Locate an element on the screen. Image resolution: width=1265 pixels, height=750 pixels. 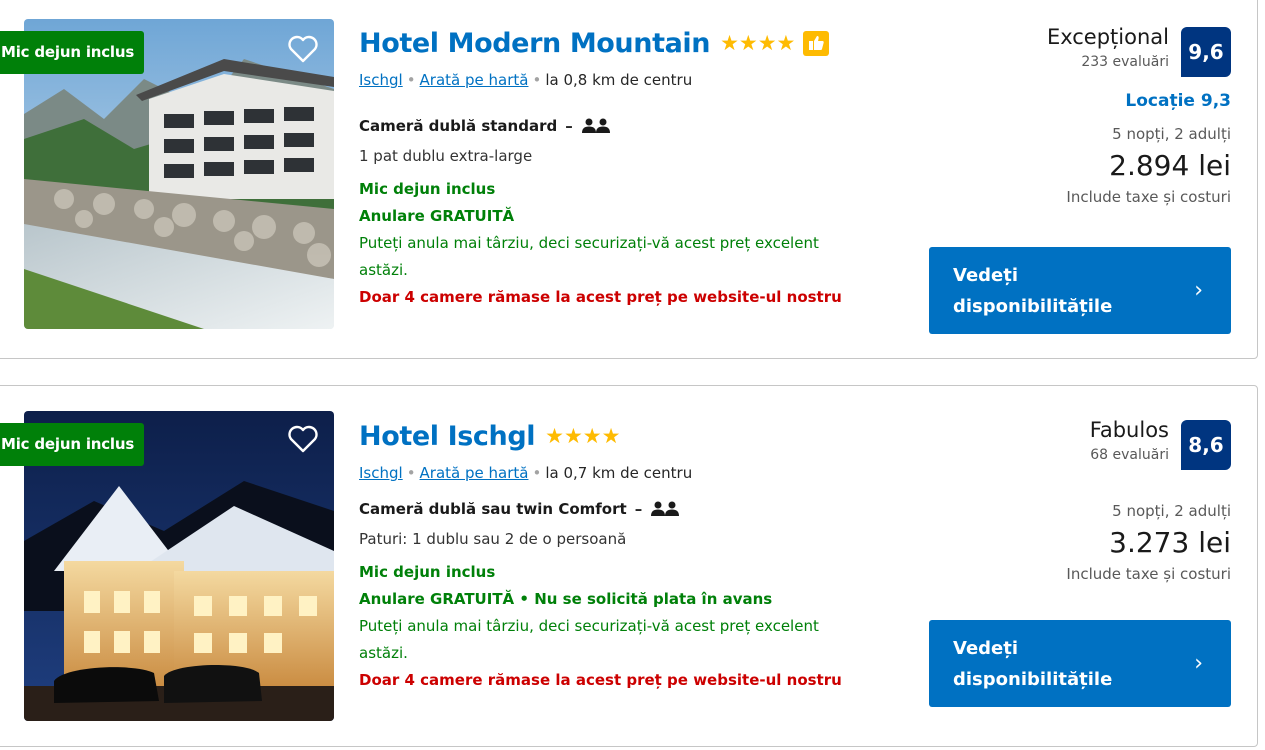
score-word: Fabulos is located at coordinates (1129, 430).